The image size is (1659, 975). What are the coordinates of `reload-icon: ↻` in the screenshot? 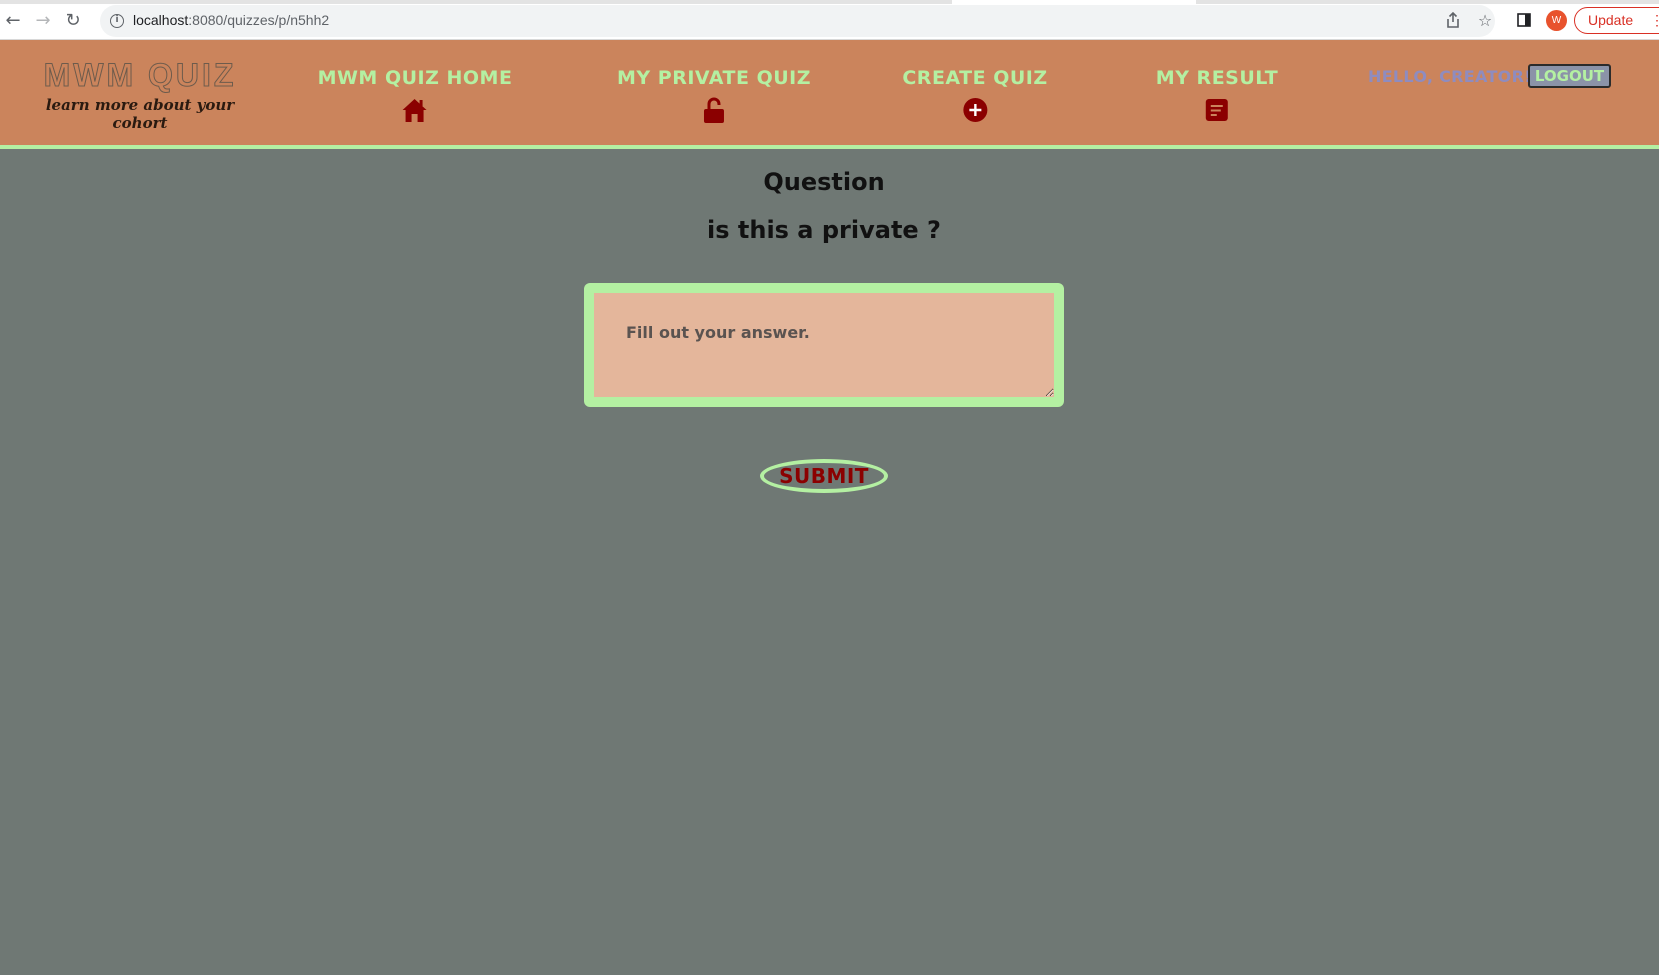 It's located at (73, 20).